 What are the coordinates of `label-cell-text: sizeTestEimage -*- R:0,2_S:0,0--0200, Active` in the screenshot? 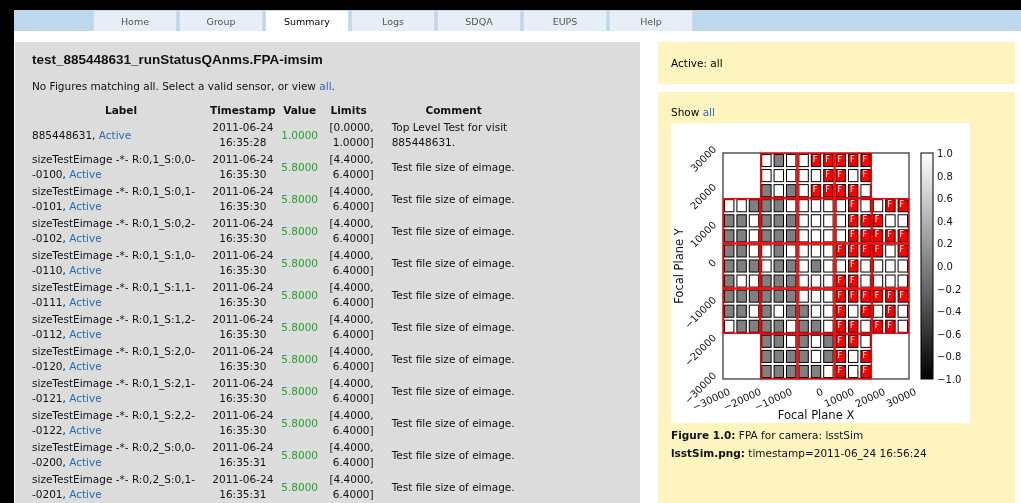 It's located at (114, 455).